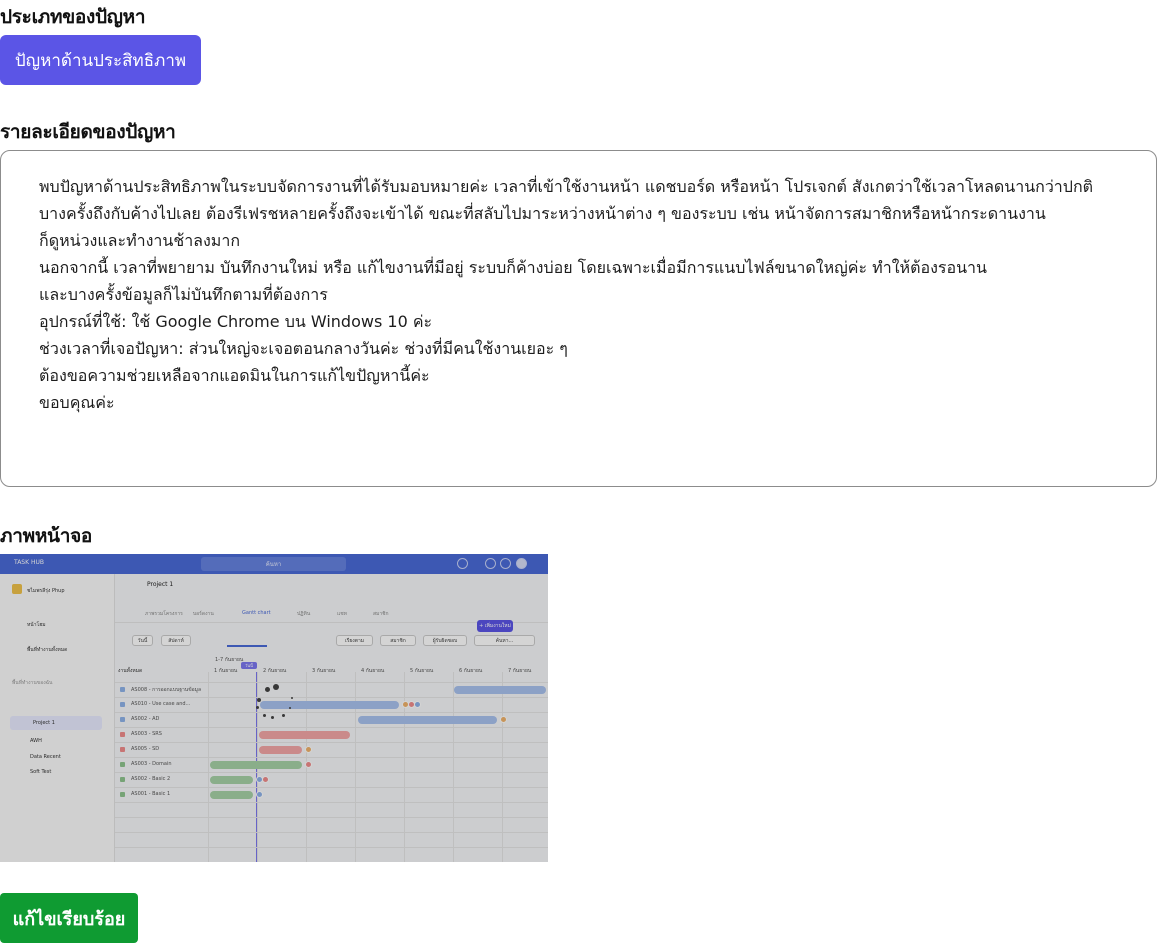 The image size is (1159, 943). Describe the element at coordinates (160, 584) in the screenshot. I see `project-title: Project 1` at that location.